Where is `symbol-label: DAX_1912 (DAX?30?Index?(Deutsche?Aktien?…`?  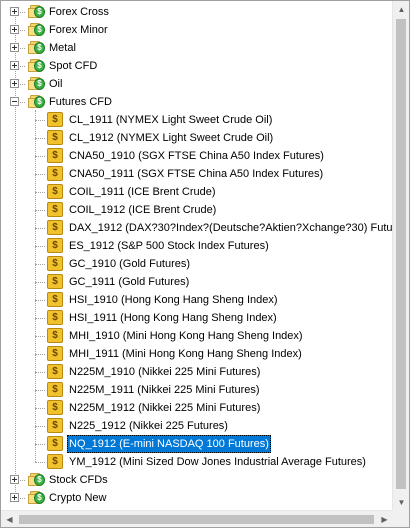
symbol-label: DAX_1912 (DAX?30?Index?(Deutsche?Aktien?… is located at coordinates (231, 228).